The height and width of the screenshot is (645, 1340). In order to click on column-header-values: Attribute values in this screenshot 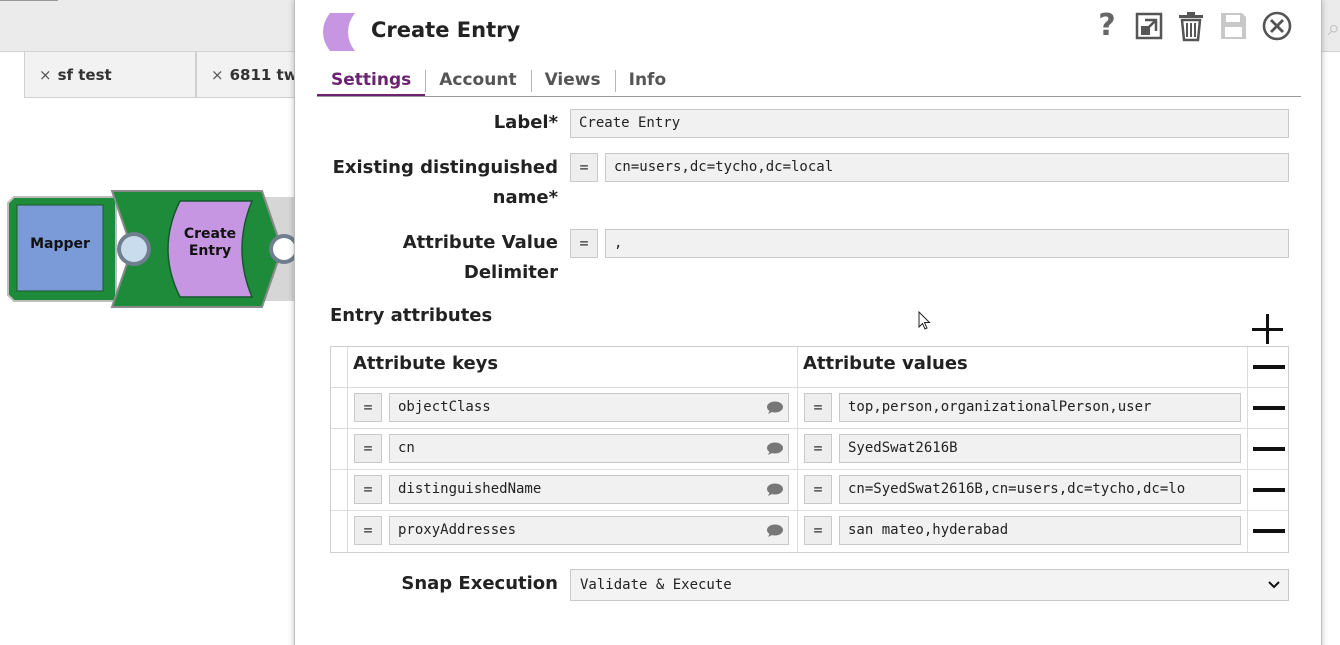, I will do `click(885, 363)`.